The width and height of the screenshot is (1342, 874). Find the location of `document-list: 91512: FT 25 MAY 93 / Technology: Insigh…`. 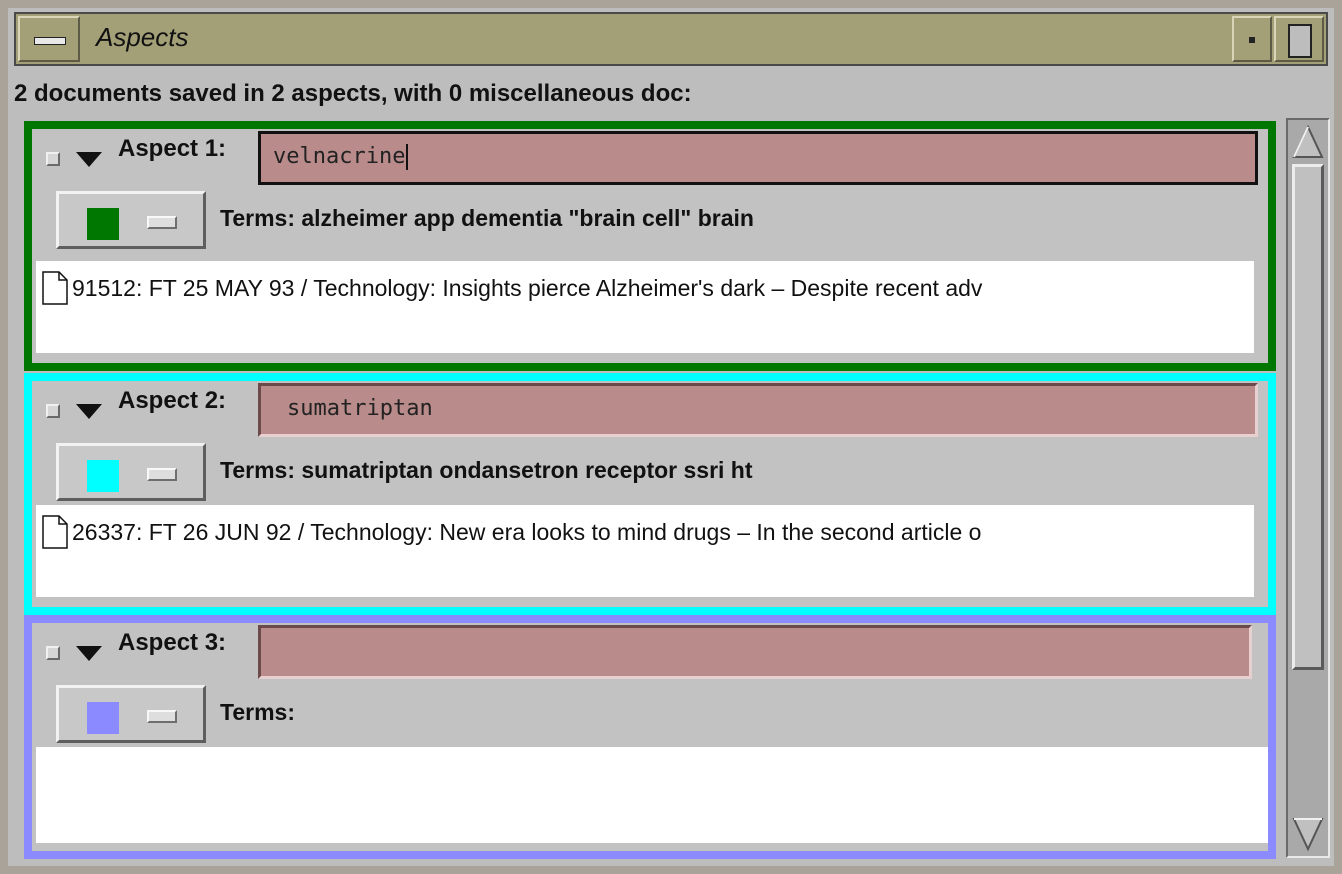

document-list: 91512: FT 25 MAY 93 / Technology: Insigh… is located at coordinates (645, 307).